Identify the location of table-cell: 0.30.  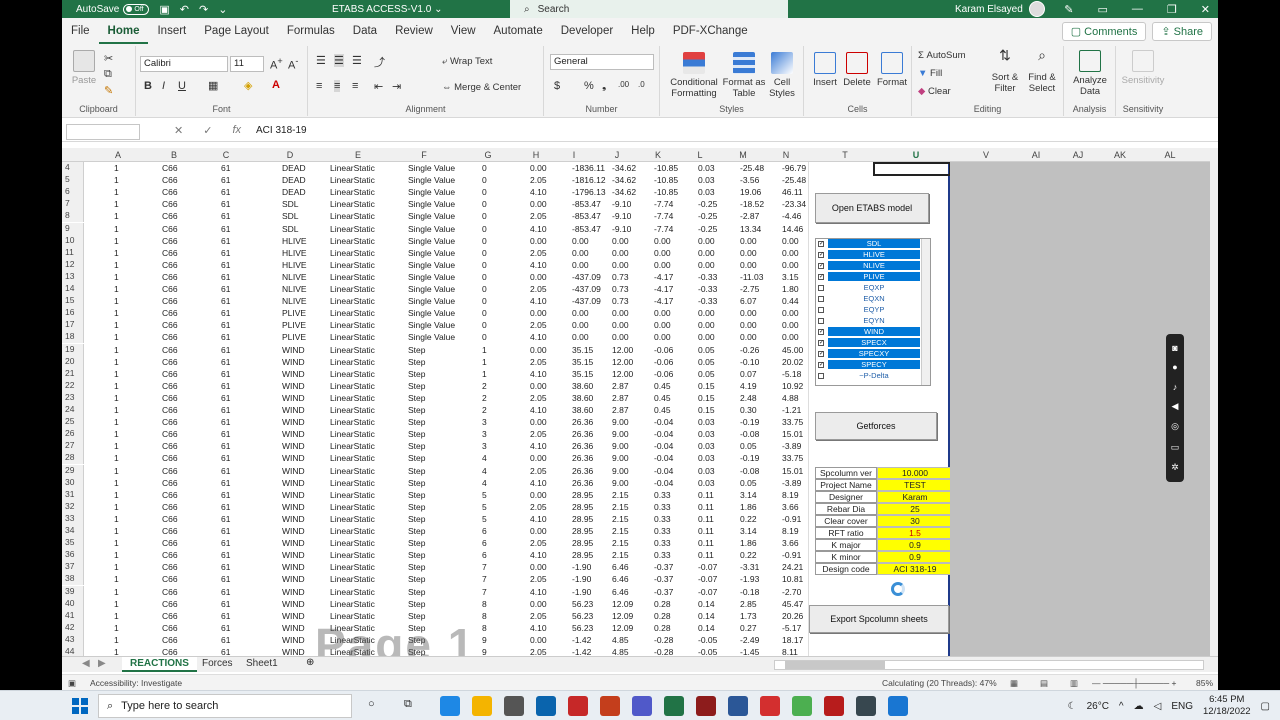
(748, 410).